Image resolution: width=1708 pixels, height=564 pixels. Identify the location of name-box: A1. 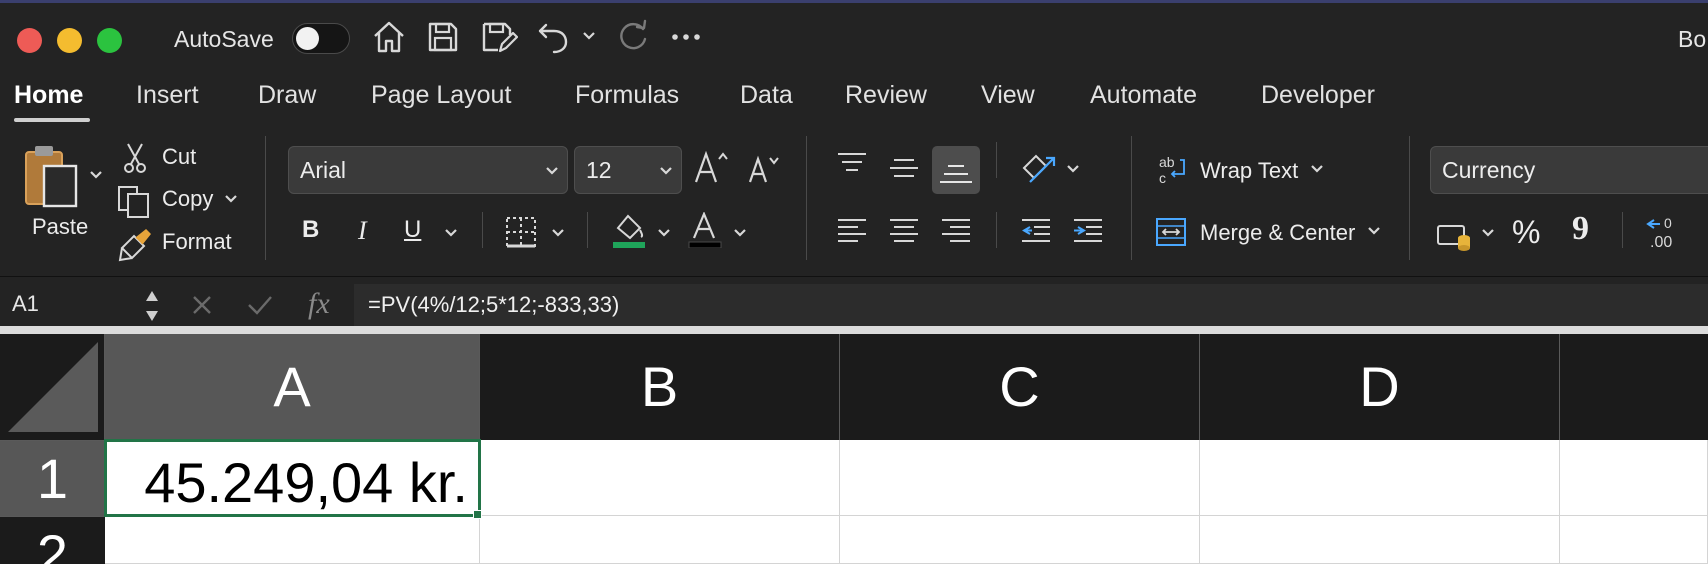
(83, 305).